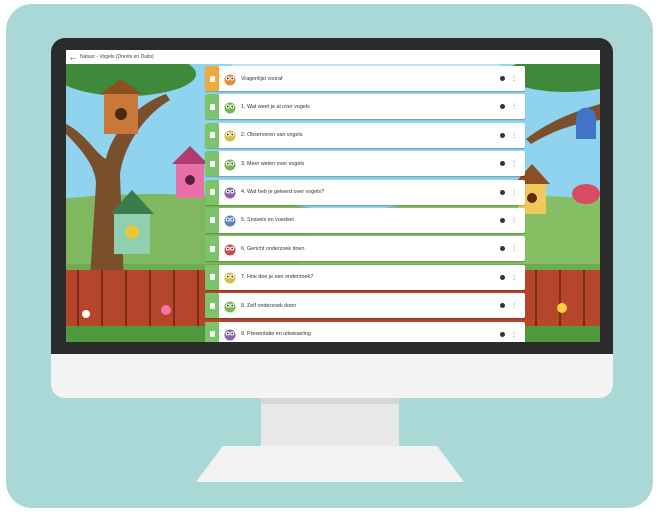  Describe the element at coordinates (365, 78) in the screenshot. I see `lesson-row: Vragenlijst vooraf ⋮` at that location.